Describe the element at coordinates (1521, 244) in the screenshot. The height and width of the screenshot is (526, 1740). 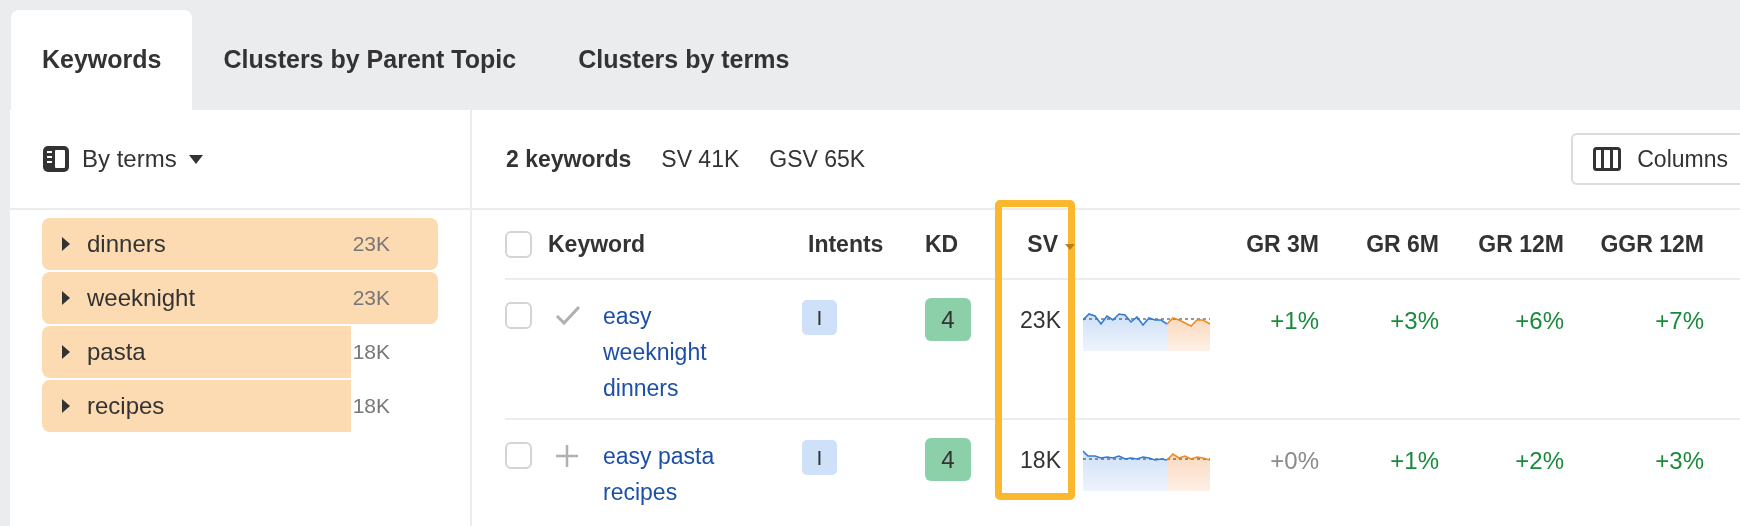
I see `column-header: GR 12M` at that location.